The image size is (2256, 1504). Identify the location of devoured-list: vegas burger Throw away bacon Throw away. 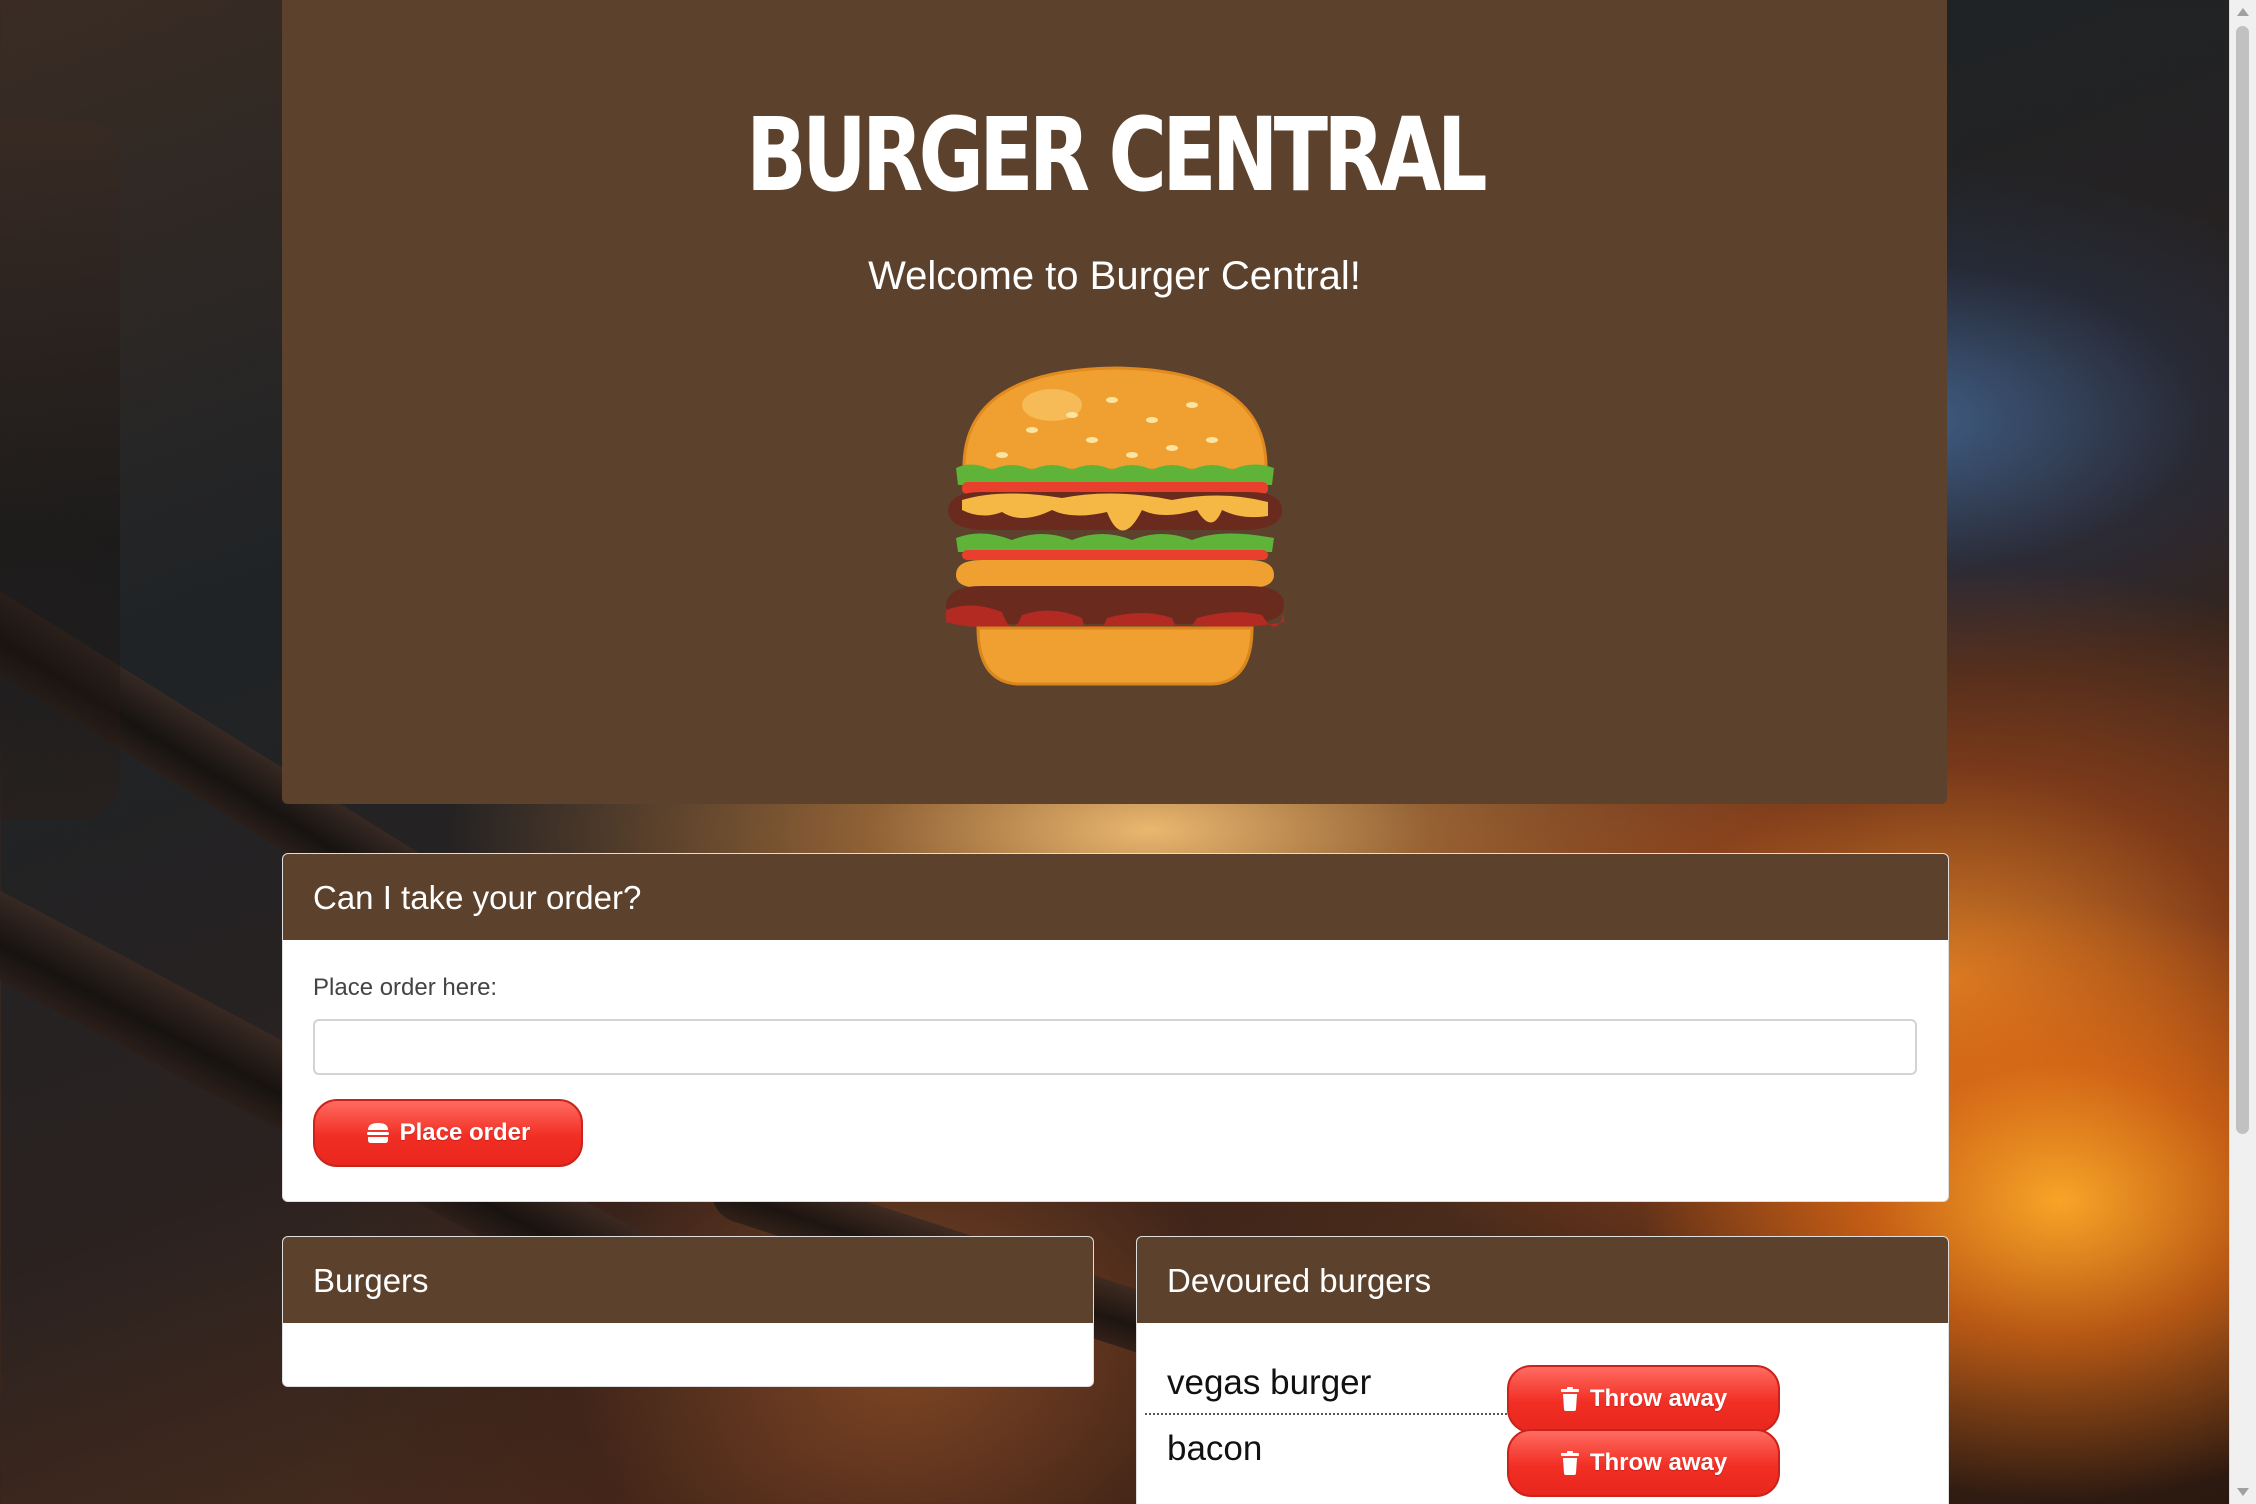
(1542, 1413).